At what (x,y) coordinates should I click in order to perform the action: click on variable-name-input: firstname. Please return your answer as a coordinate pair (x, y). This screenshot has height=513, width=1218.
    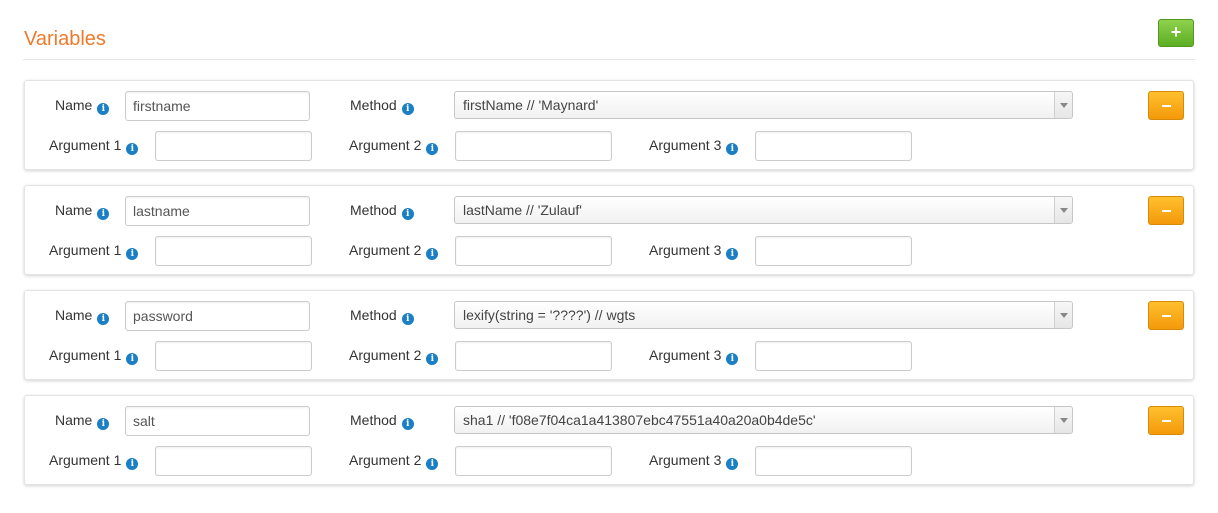
    Looking at the image, I should click on (217, 106).